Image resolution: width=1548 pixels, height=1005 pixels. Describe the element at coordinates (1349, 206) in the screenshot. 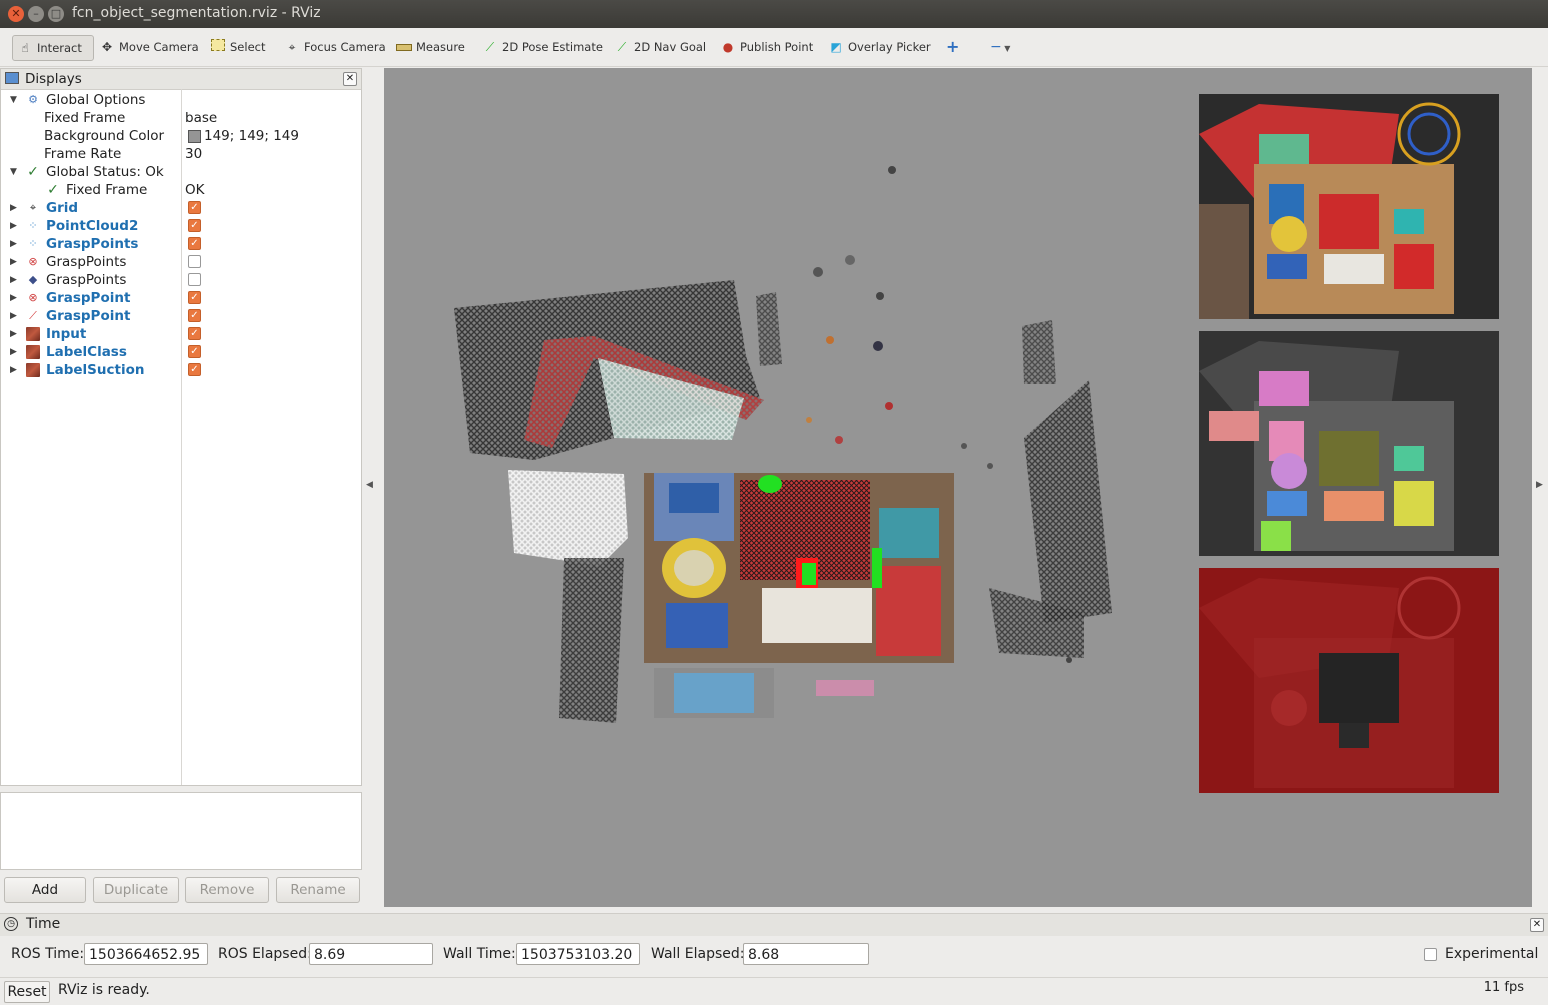

I see `input-image-overlay` at that location.